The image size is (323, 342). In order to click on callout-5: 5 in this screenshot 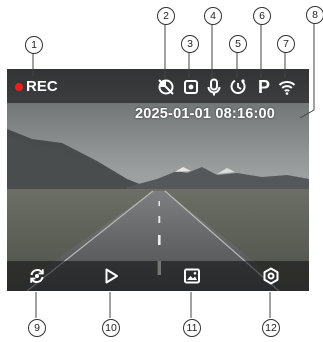, I will do `click(238, 44)`.